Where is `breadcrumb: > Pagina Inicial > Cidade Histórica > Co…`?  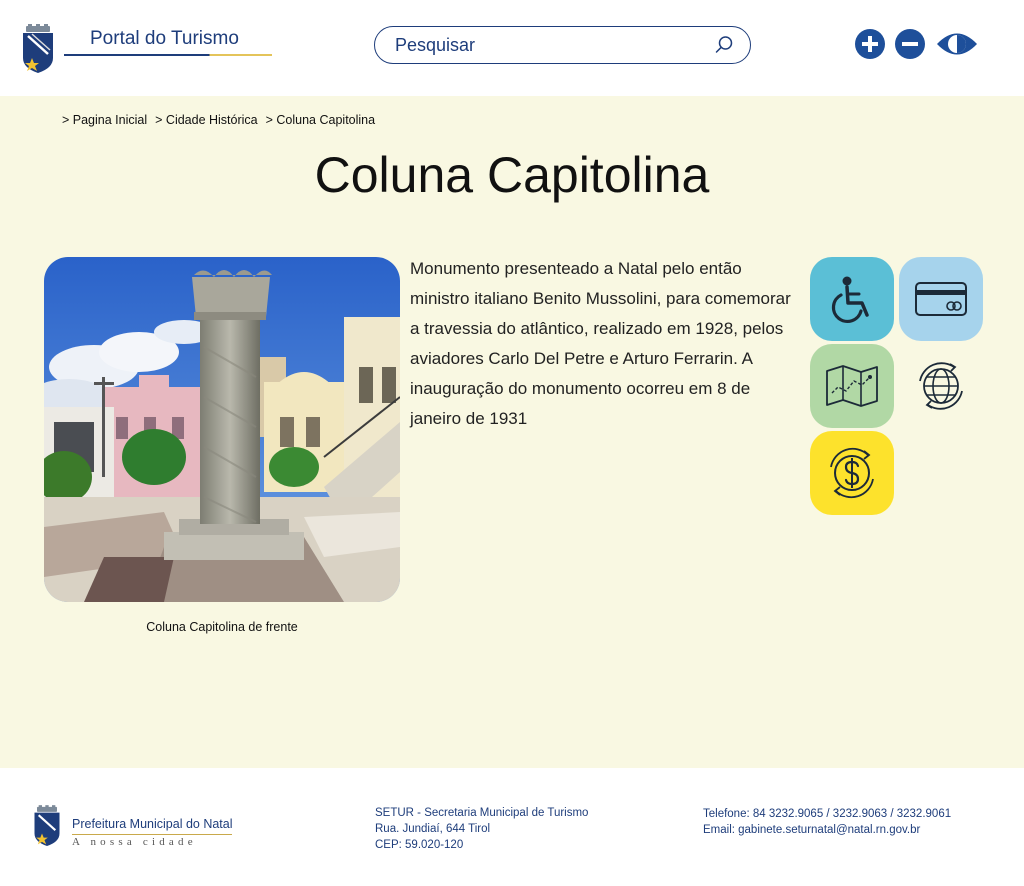 breadcrumb: > Pagina Inicial > Cidade Histórica > Co… is located at coordinates (218, 120).